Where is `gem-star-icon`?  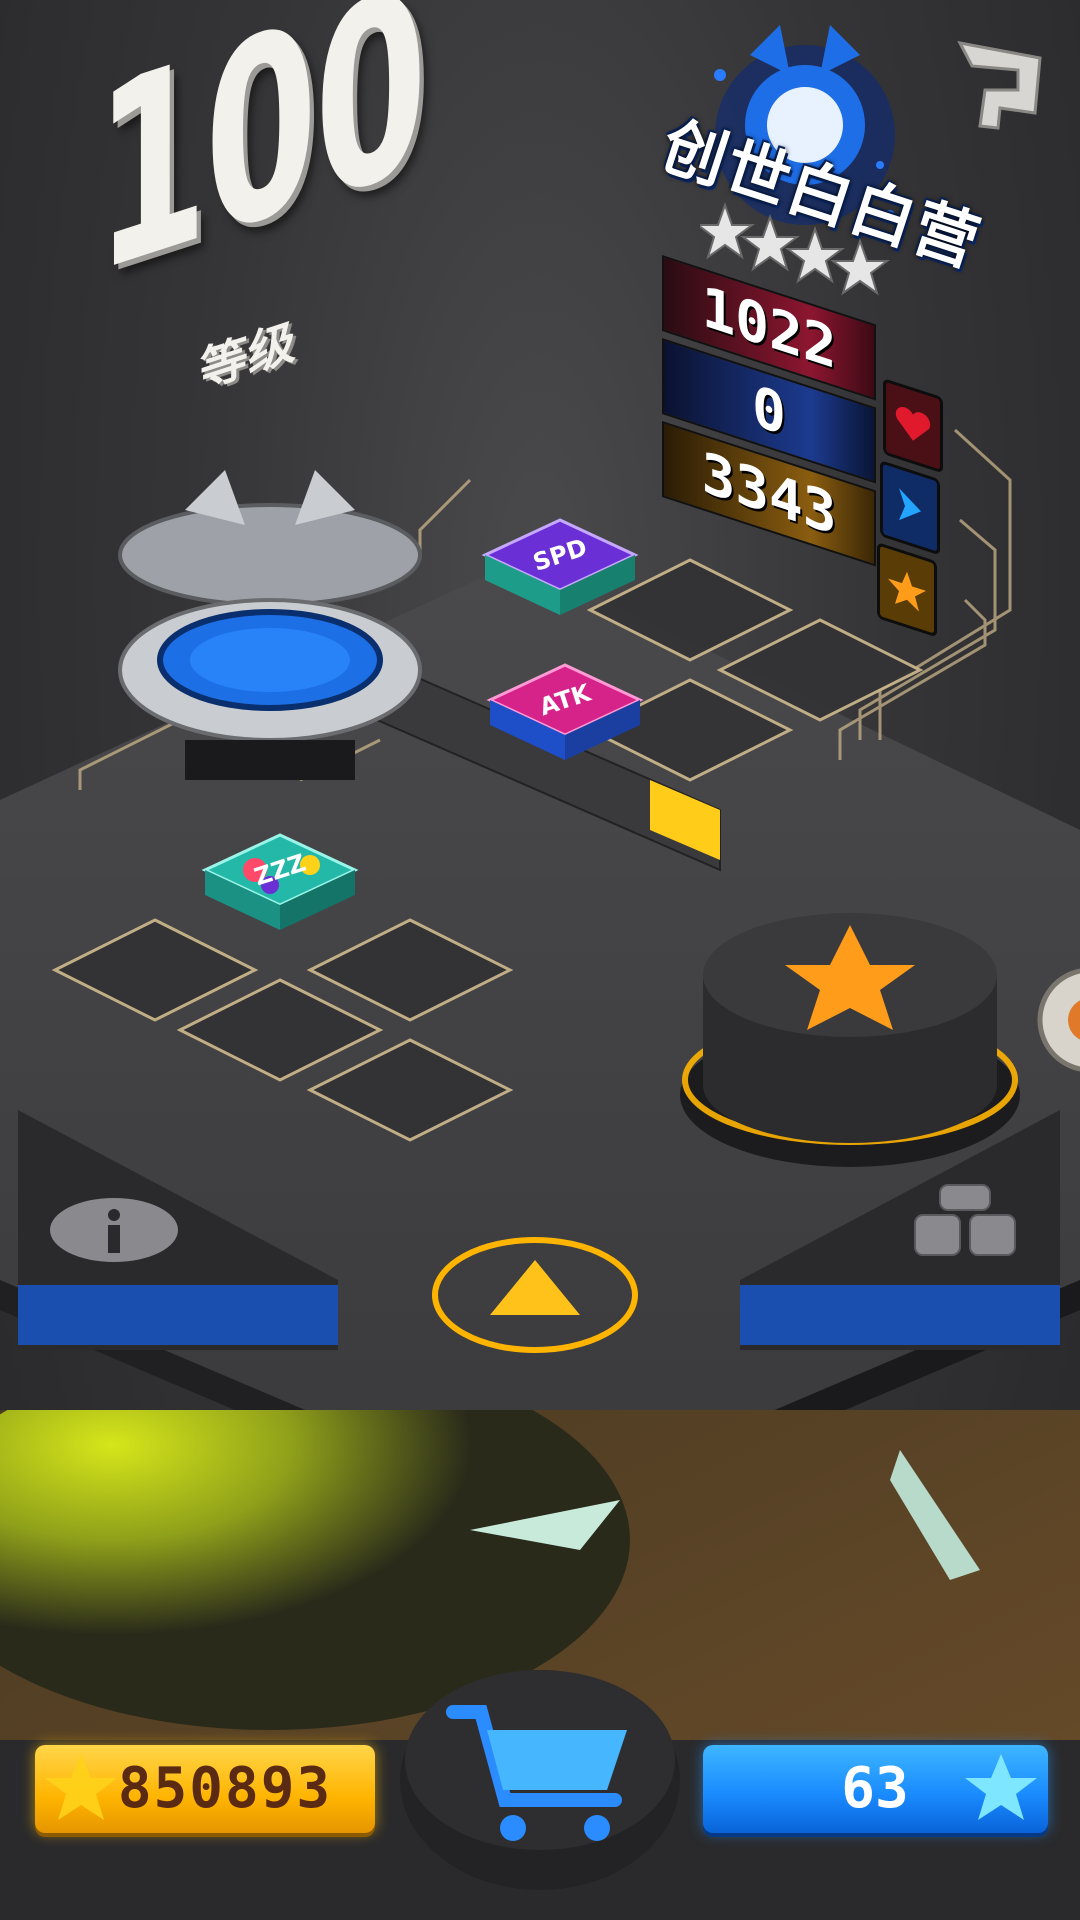
gem-star-icon is located at coordinates (1001, 1787).